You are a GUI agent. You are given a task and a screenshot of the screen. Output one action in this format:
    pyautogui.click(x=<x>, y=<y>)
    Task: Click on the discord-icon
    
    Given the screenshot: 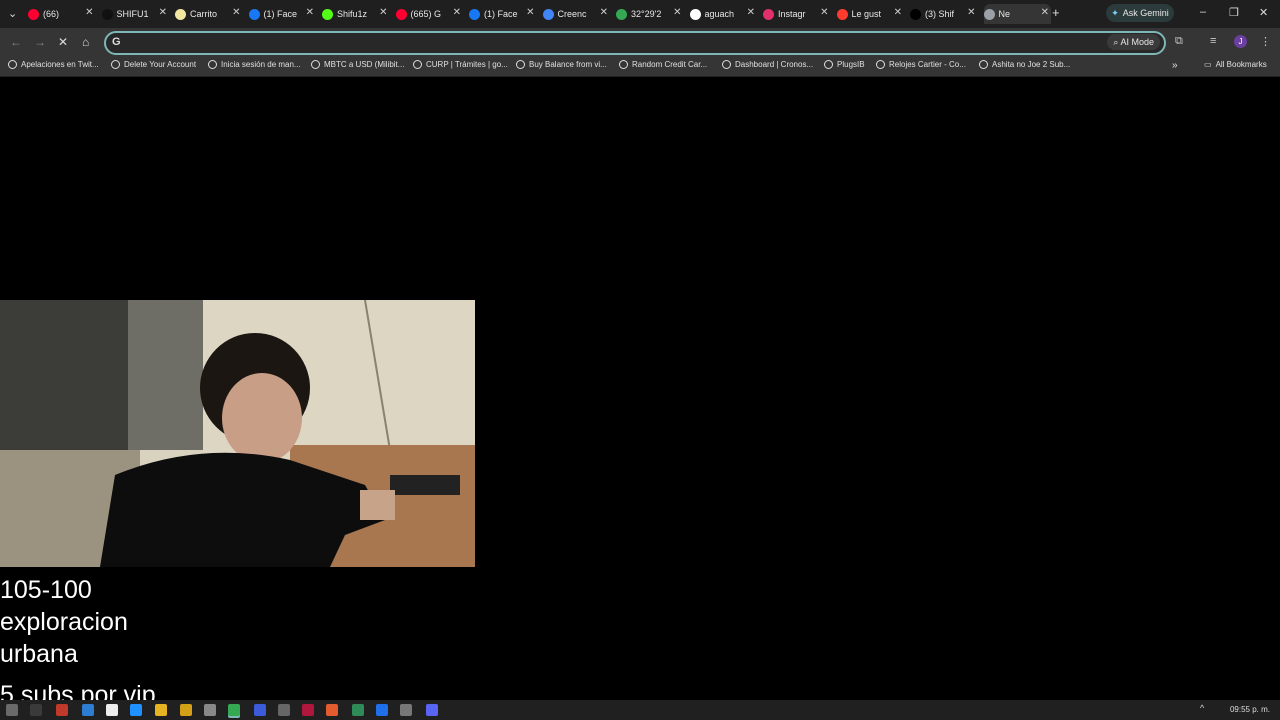 What is the action you would take?
    pyautogui.click(x=432, y=710)
    